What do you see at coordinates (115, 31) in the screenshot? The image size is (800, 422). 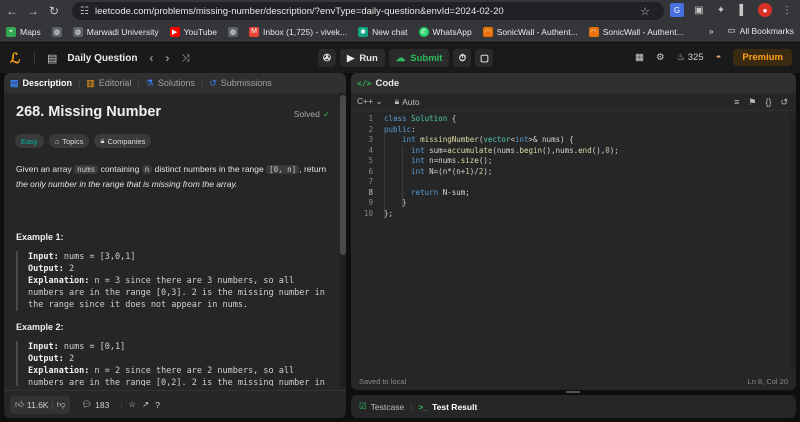 I see `bookmark-marwadi: ◍ Marwadi University` at bounding box center [115, 31].